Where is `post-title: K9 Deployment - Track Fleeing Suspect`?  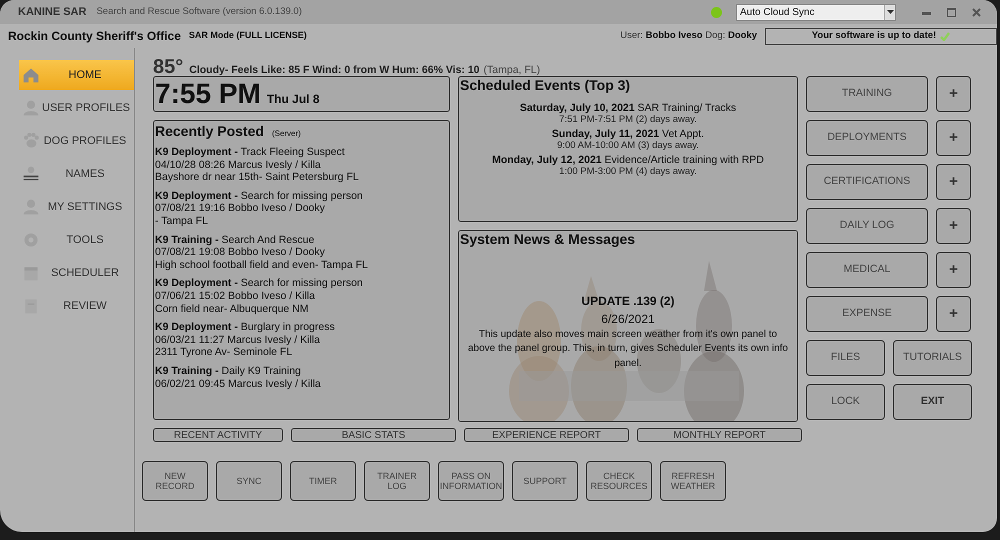
post-title: K9 Deployment - Track Fleeing Suspect is located at coordinates (250, 152).